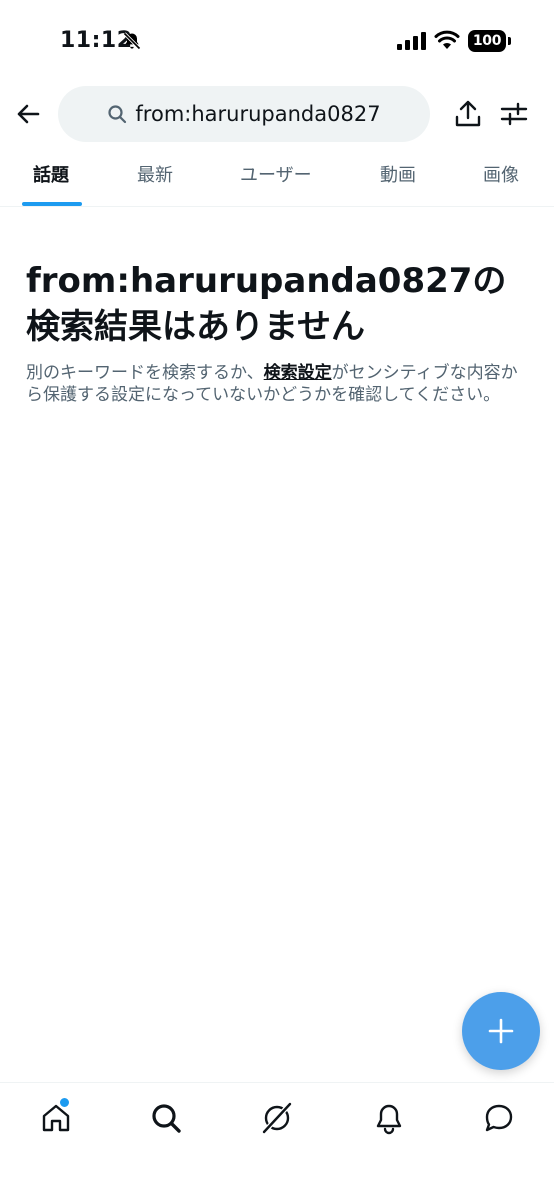 The width and height of the screenshot is (554, 1201). What do you see at coordinates (64, 1102) in the screenshot?
I see `home-notification-dot` at bounding box center [64, 1102].